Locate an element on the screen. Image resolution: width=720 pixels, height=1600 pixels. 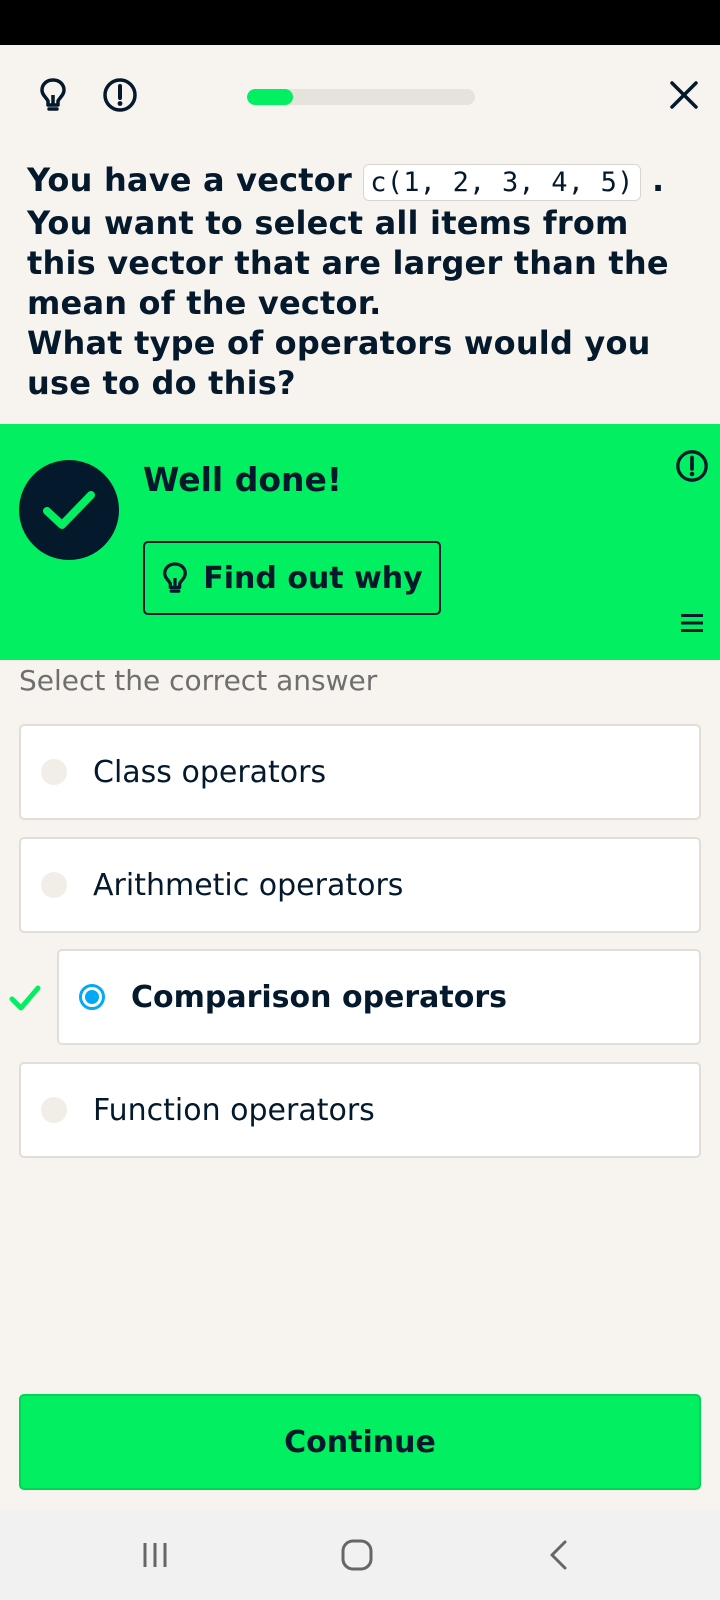
find-out-why-button: Find out why is located at coordinates (292, 578).